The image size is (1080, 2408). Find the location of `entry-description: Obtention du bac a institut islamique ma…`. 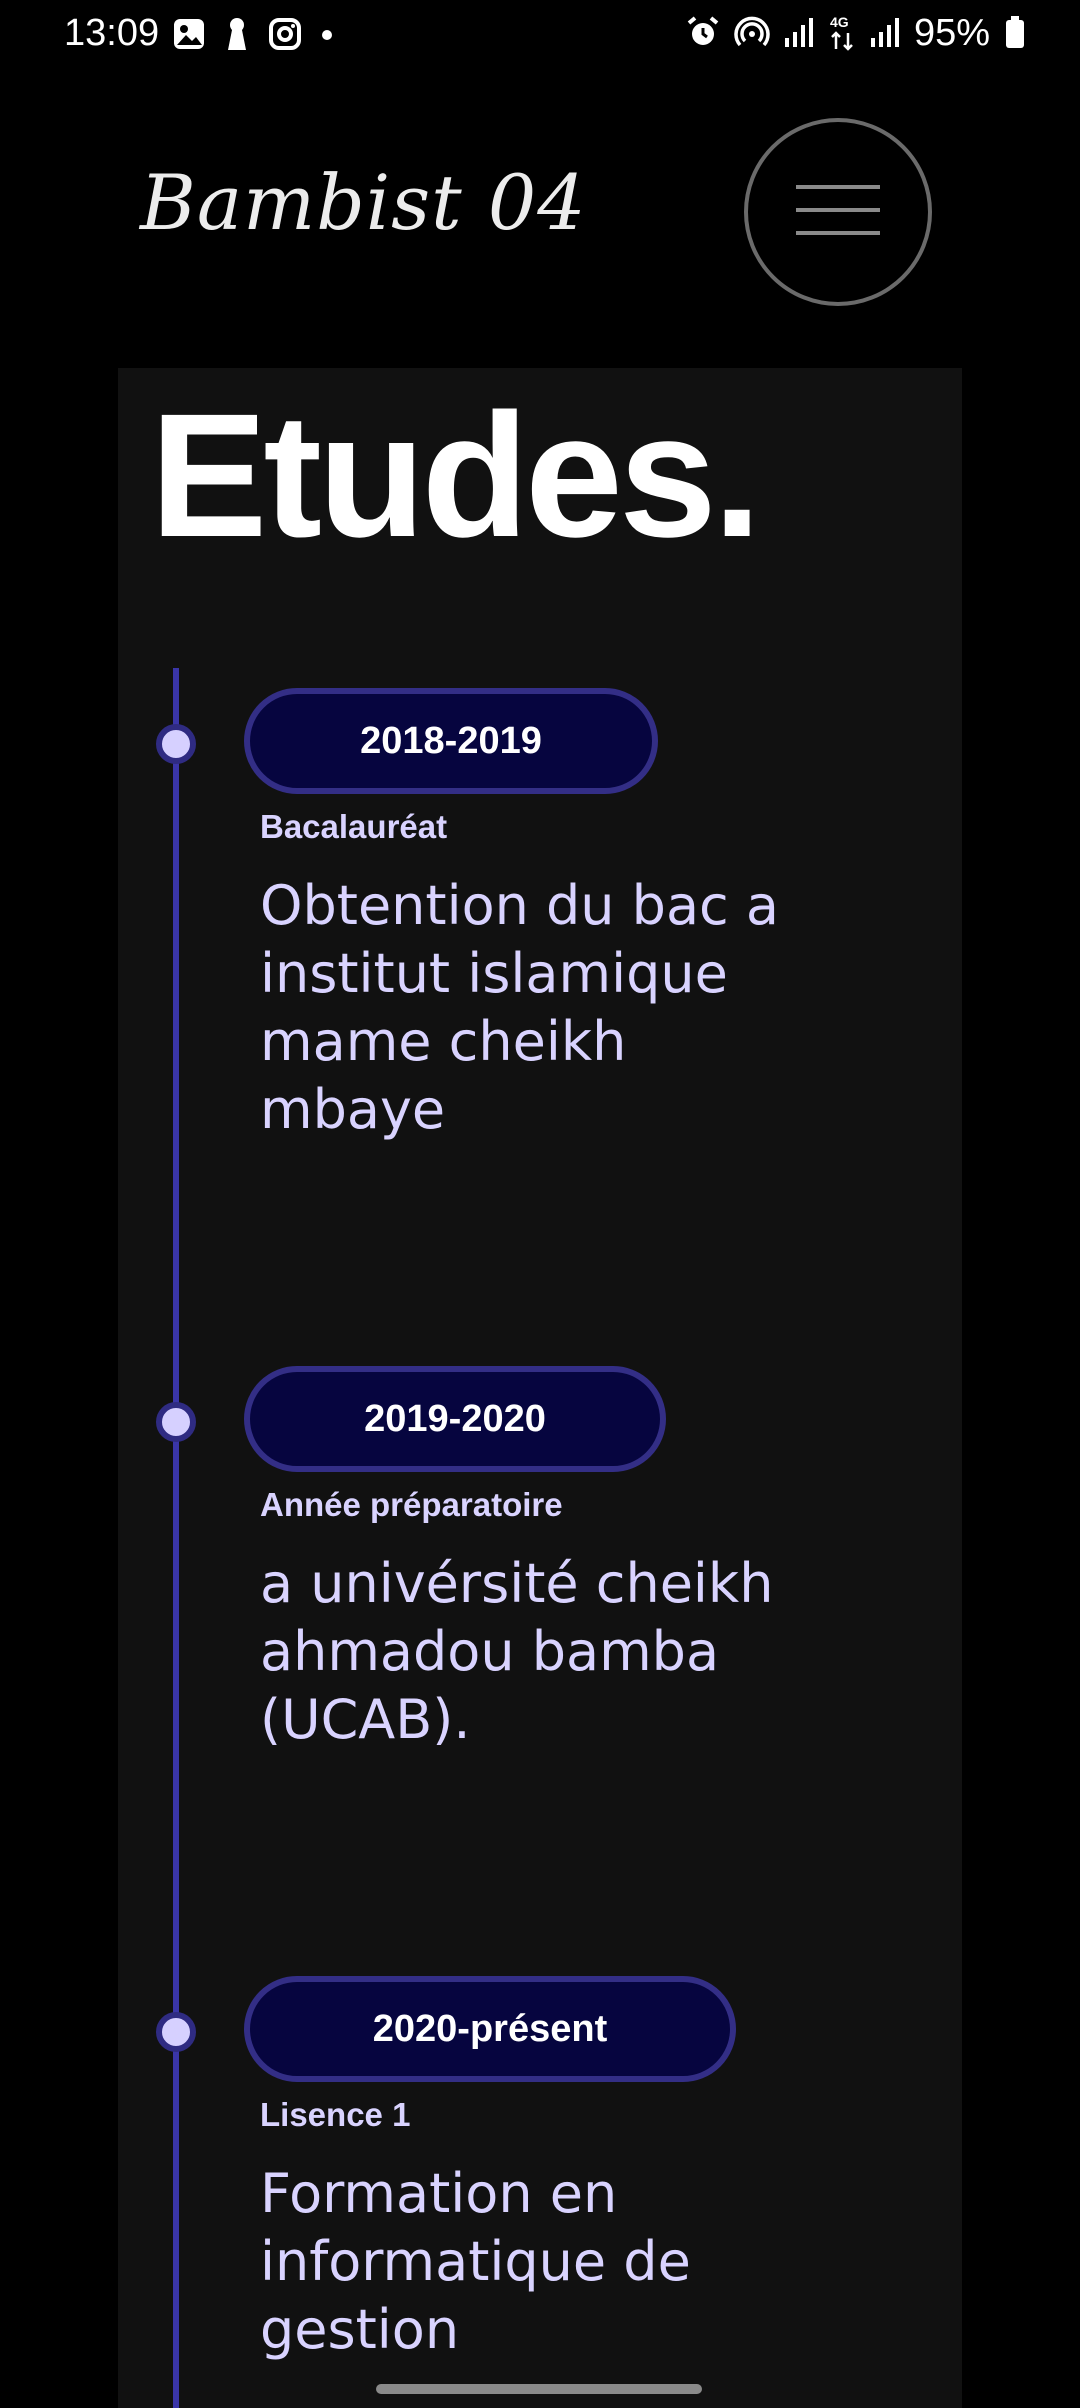

entry-description: Obtention du bac a institut islamique ma… is located at coordinates (519, 1007).